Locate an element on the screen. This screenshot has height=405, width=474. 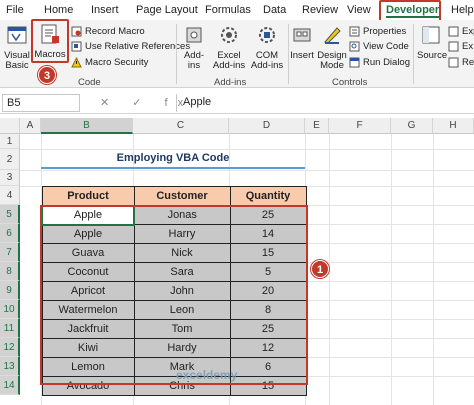
tab-insert: Insert is located at coordinates (105, 10).